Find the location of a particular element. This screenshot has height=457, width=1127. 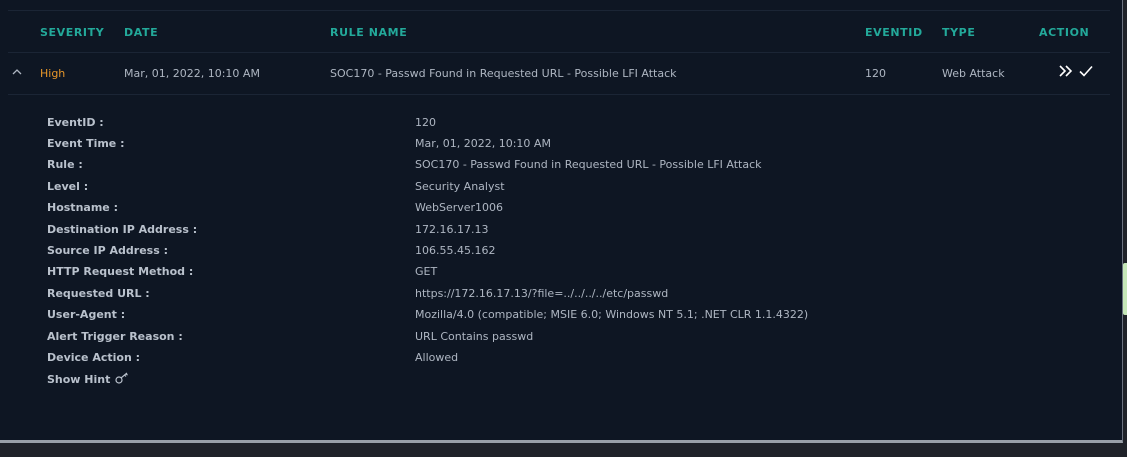

detail-value: Mar, 01, 2022, 10:10 AM is located at coordinates (483, 143).